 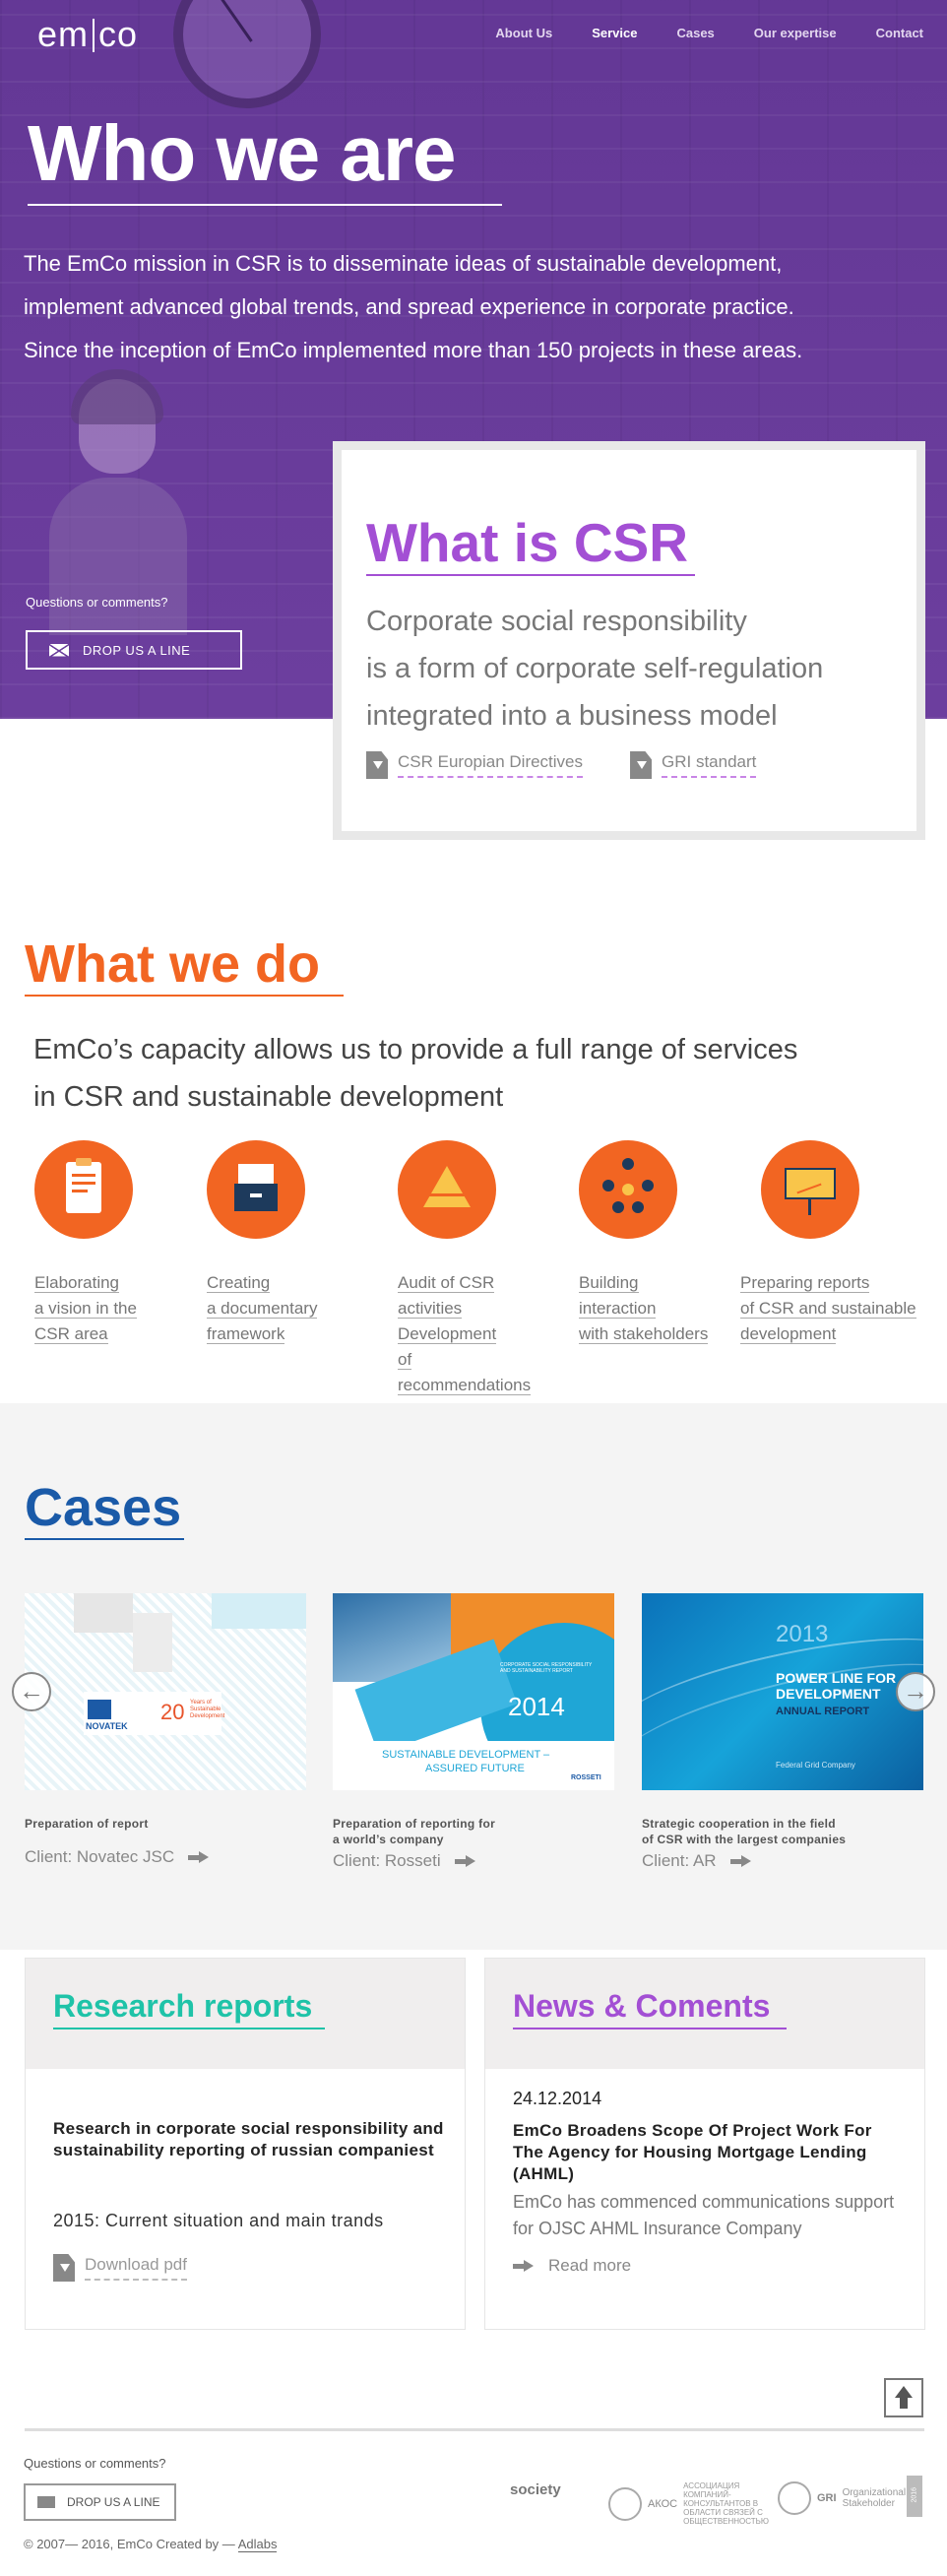 What do you see at coordinates (794, 2498) in the screenshot?
I see `gri-logo-icon` at bounding box center [794, 2498].